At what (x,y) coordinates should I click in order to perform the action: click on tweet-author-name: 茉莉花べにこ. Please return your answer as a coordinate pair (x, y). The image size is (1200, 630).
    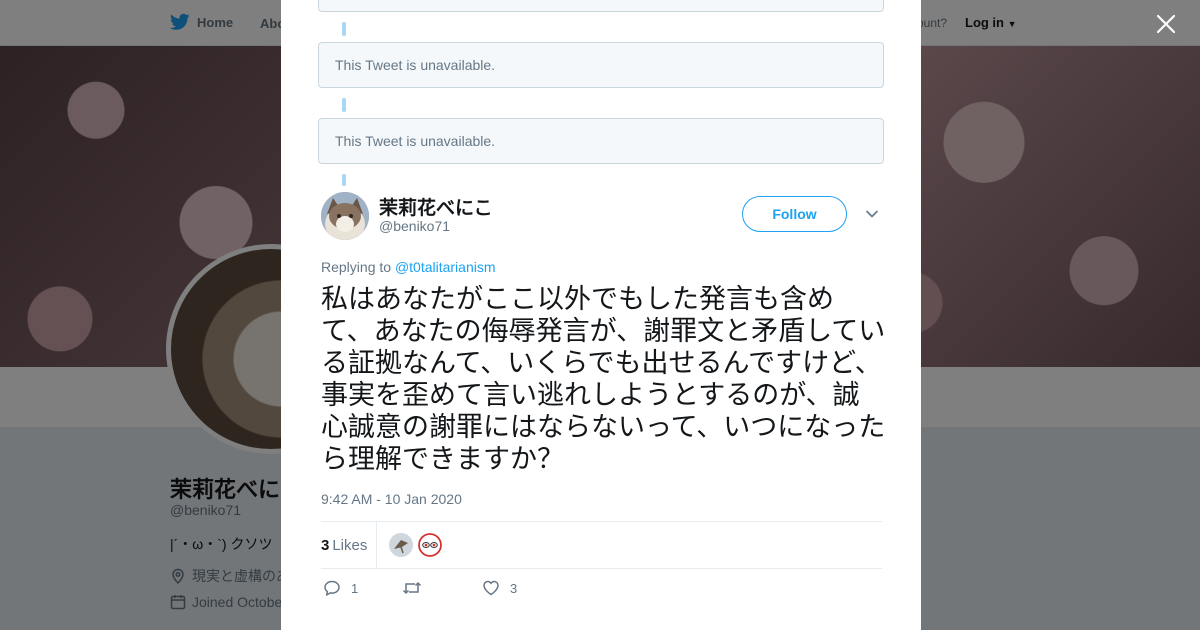
    Looking at the image, I should click on (436, 206).